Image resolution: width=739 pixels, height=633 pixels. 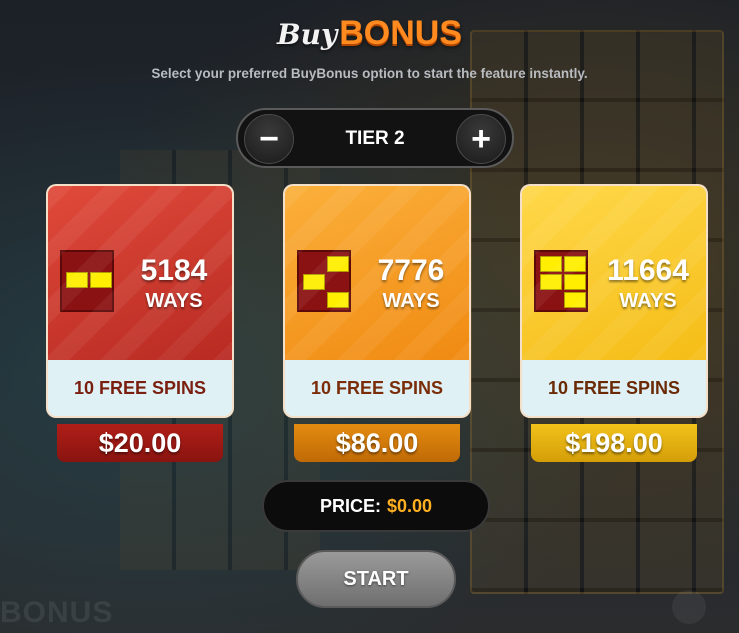 What do you see at coordinates (401, 33) in the screenshot?
I see `title-bonus: BONUS` at bounding box center [401, 33].